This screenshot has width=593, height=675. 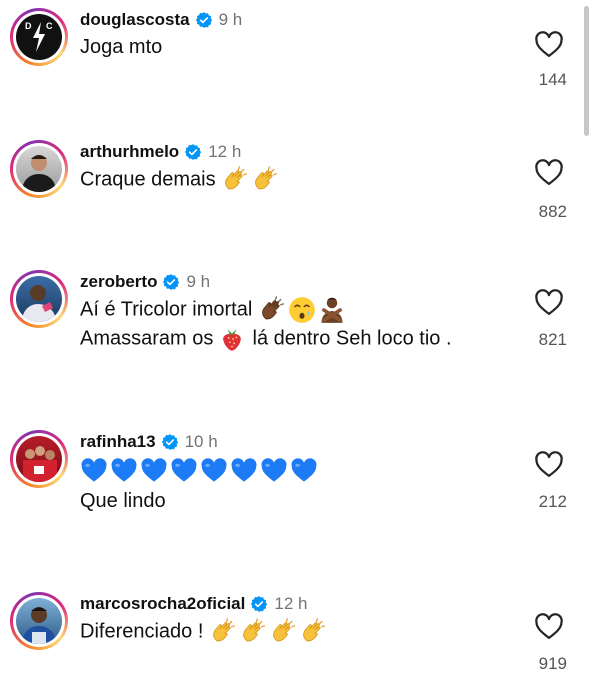 What do you see at coordinates (148, 179) in the screenshot?
I see `comment-text-content: Craque demais` at bounding box center [148, 179].